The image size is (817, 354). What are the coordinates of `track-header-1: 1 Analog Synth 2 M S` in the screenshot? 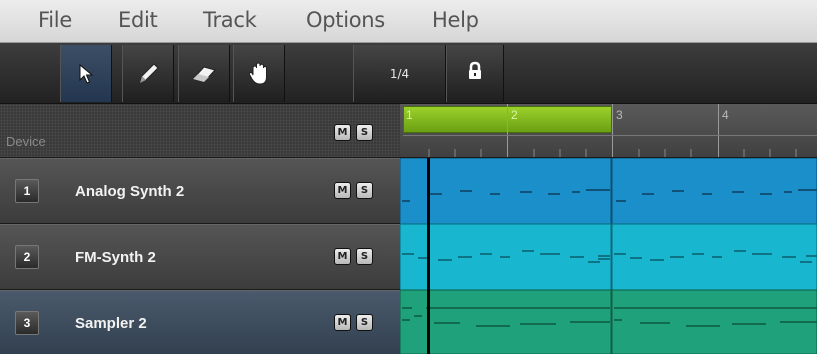 It's located at (200, 191).